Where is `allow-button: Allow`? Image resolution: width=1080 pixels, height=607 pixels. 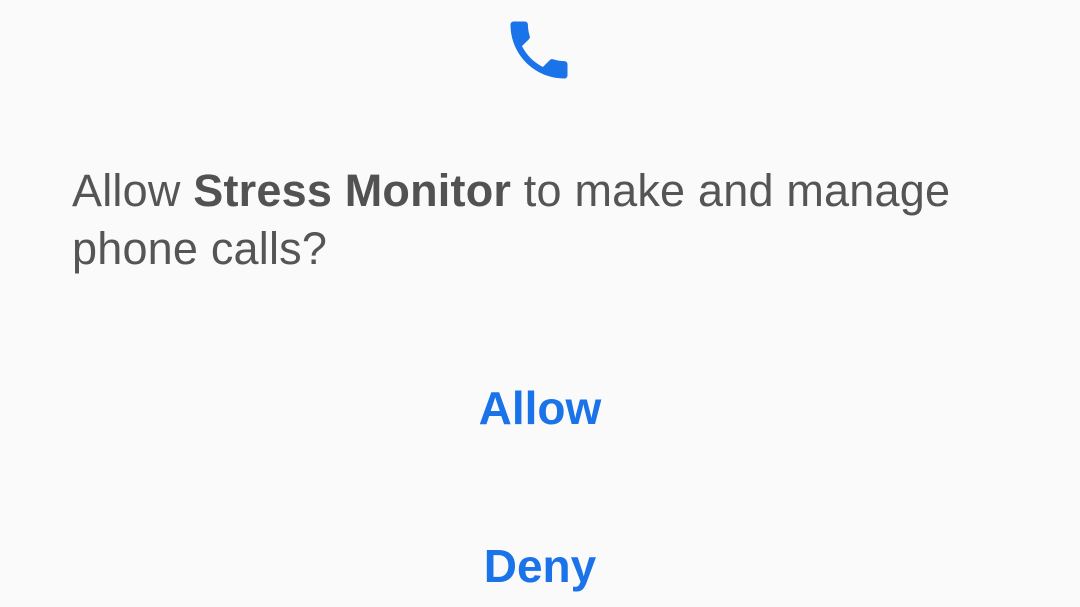
allow-button: Allow is located at coordinates (540, 408).